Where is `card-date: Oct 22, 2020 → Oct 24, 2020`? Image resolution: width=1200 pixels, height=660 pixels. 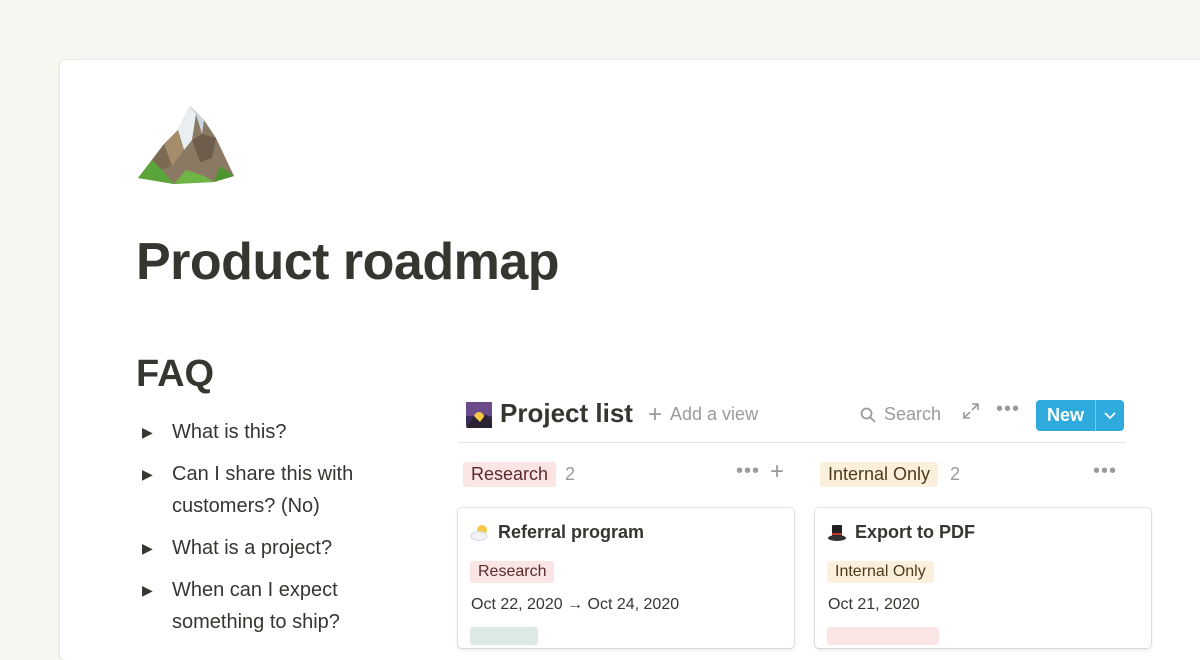
card-date: Oct 22, 2020 → Oct 24, 2020 is located at coordinates (575, 604).